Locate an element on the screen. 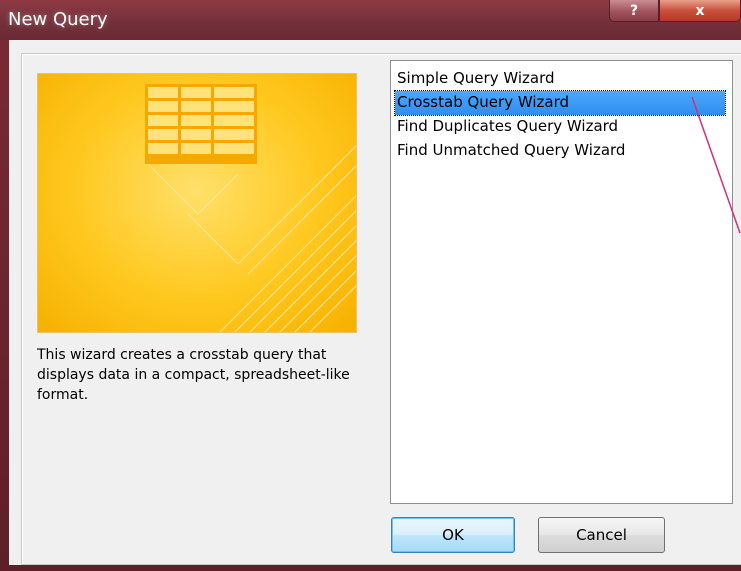  title-bar: New Query ? x is located at coordinates (370, 20).